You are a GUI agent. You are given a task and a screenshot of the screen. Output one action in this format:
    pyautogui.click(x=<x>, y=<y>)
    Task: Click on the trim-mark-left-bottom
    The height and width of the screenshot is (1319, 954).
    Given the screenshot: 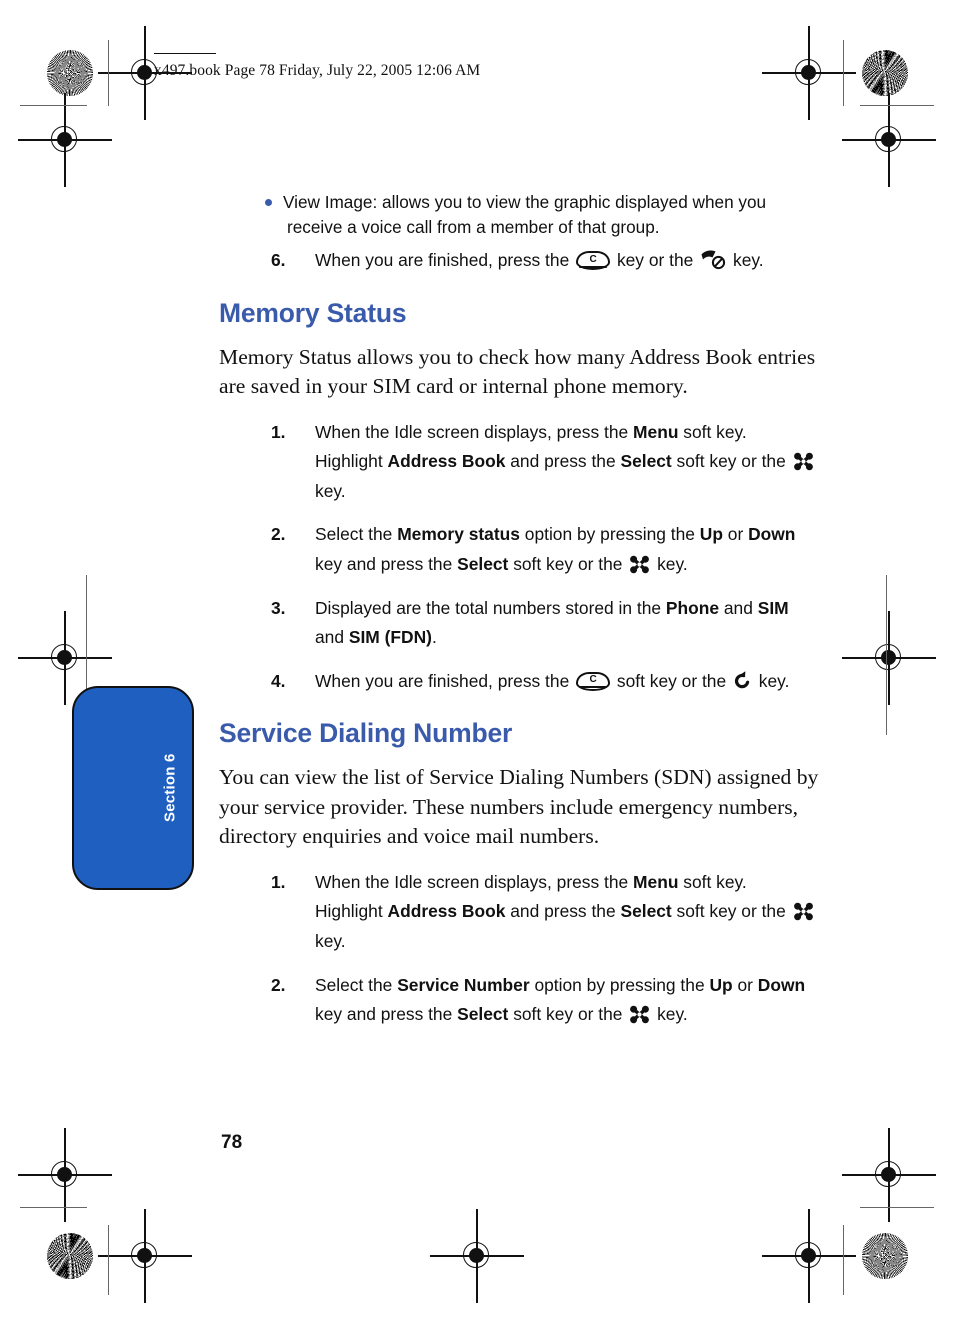 What is the action you would take?
    pyautogui.click(x=109, y=1260)
    